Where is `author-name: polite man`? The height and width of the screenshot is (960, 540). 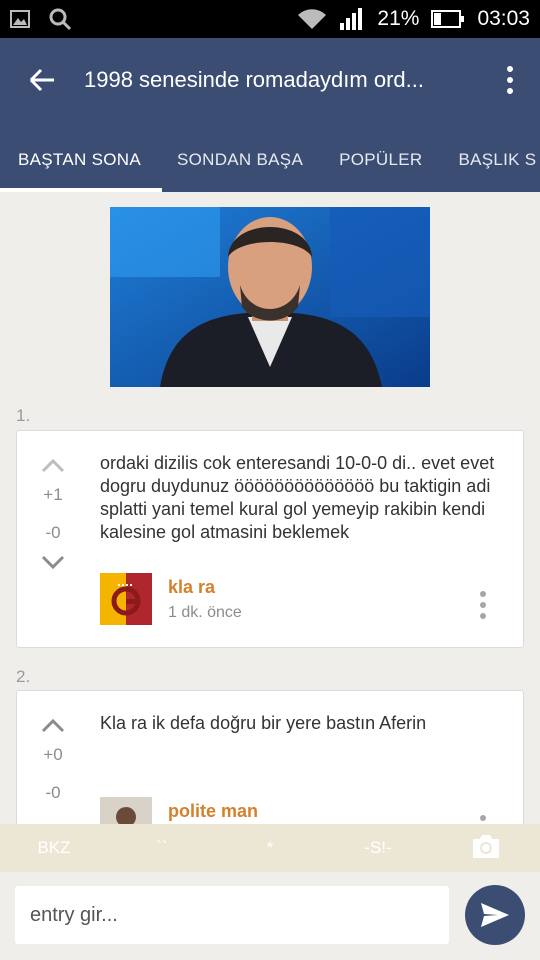 author-name: polite man is located at coordinates (213, 811).